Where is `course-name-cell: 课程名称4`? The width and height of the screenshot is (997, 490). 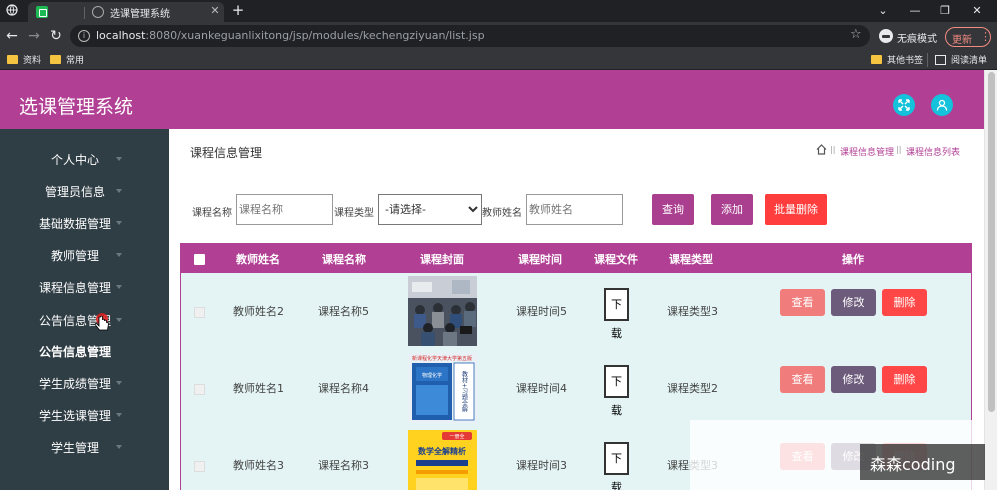 course-name-cell: 课程名称4 is located at coordinates (343, 388).